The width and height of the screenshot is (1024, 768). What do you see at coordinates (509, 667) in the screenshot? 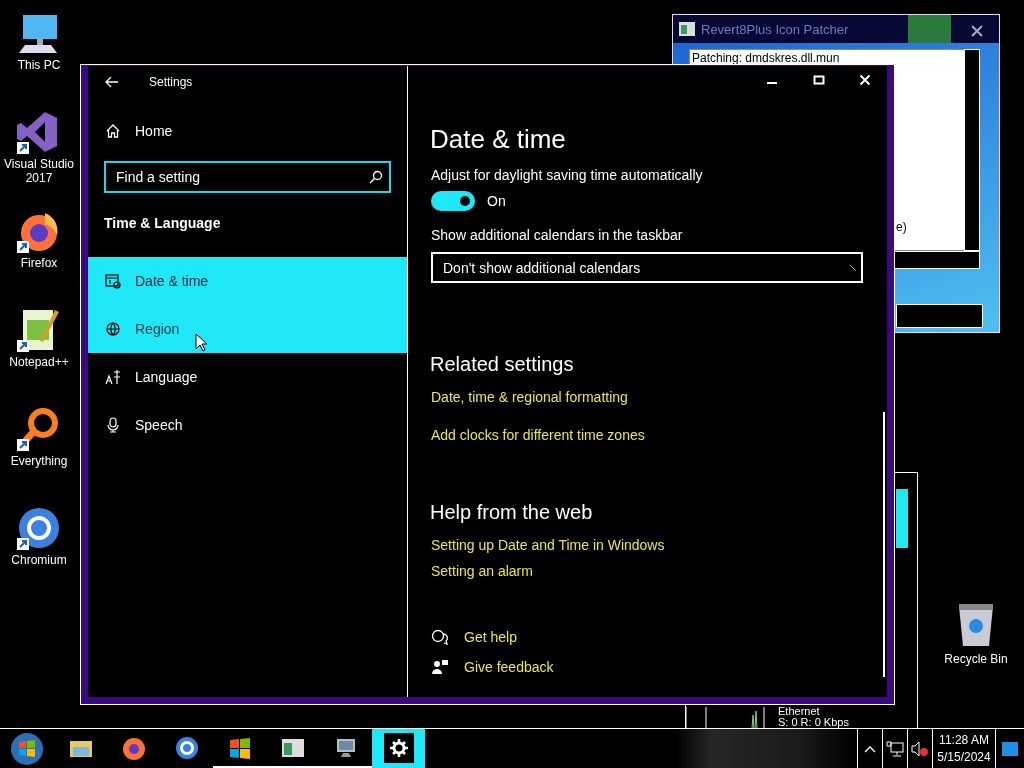
I see `footer-link: Give feedback` at bounding box center [509, 667].